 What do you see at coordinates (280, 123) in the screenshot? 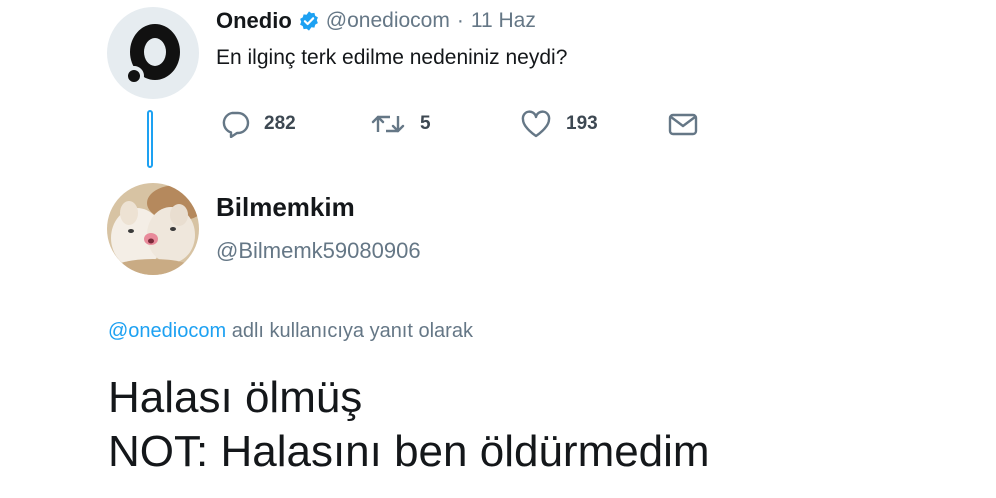
I see `reply-count: 282` at bounding box center [280, 123].